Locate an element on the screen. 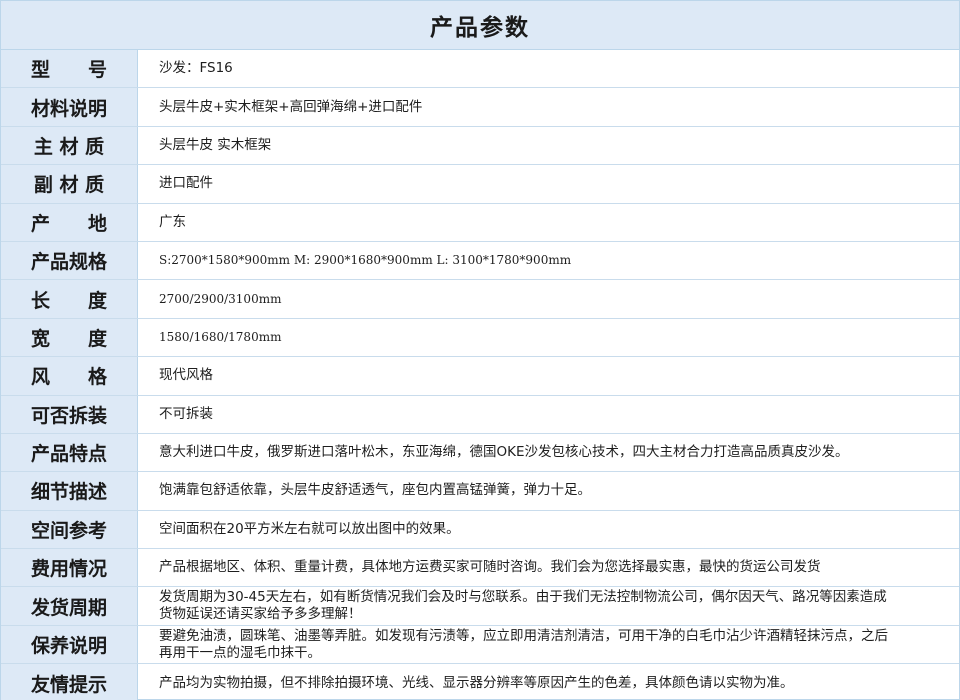  row-label: 保养说明 is located at coordinates (69, 644).